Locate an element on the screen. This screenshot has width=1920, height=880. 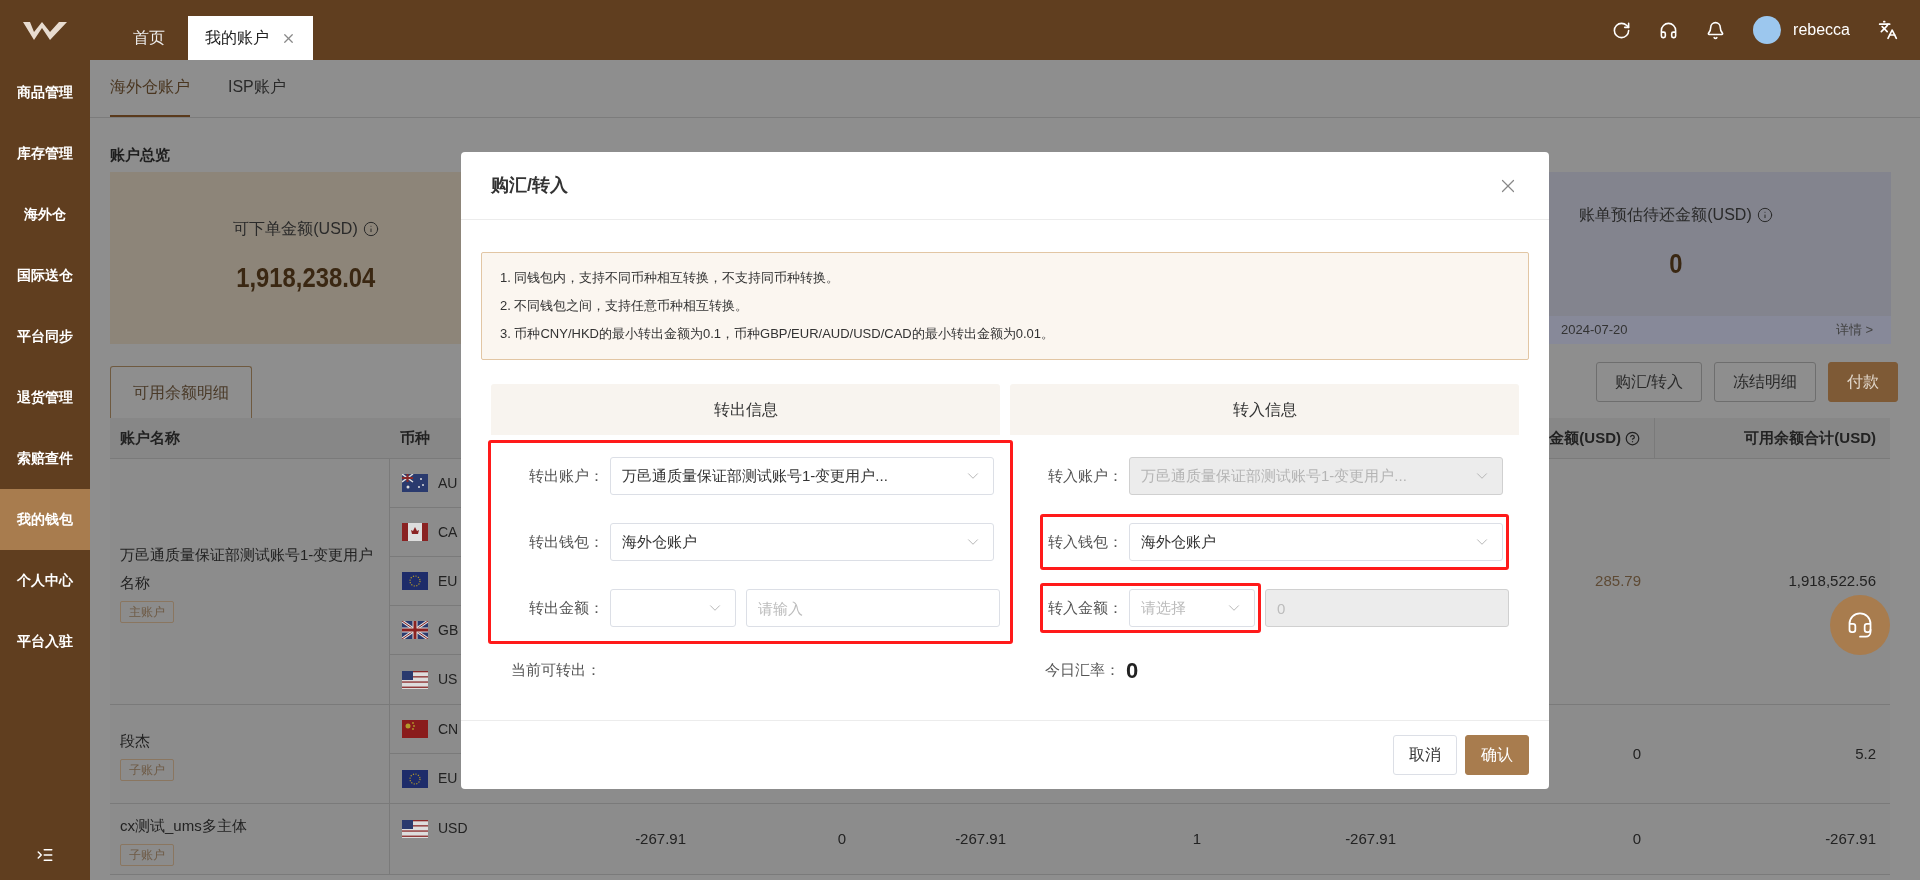
amount-input: 请输入 is located at coordinates (873, 608).